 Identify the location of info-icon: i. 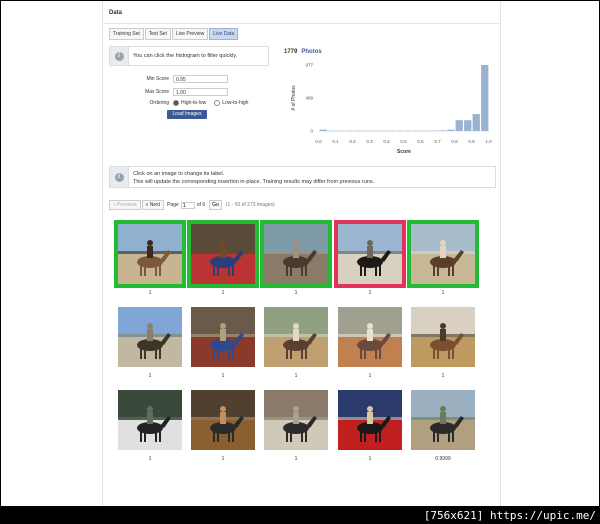
(119, 56).